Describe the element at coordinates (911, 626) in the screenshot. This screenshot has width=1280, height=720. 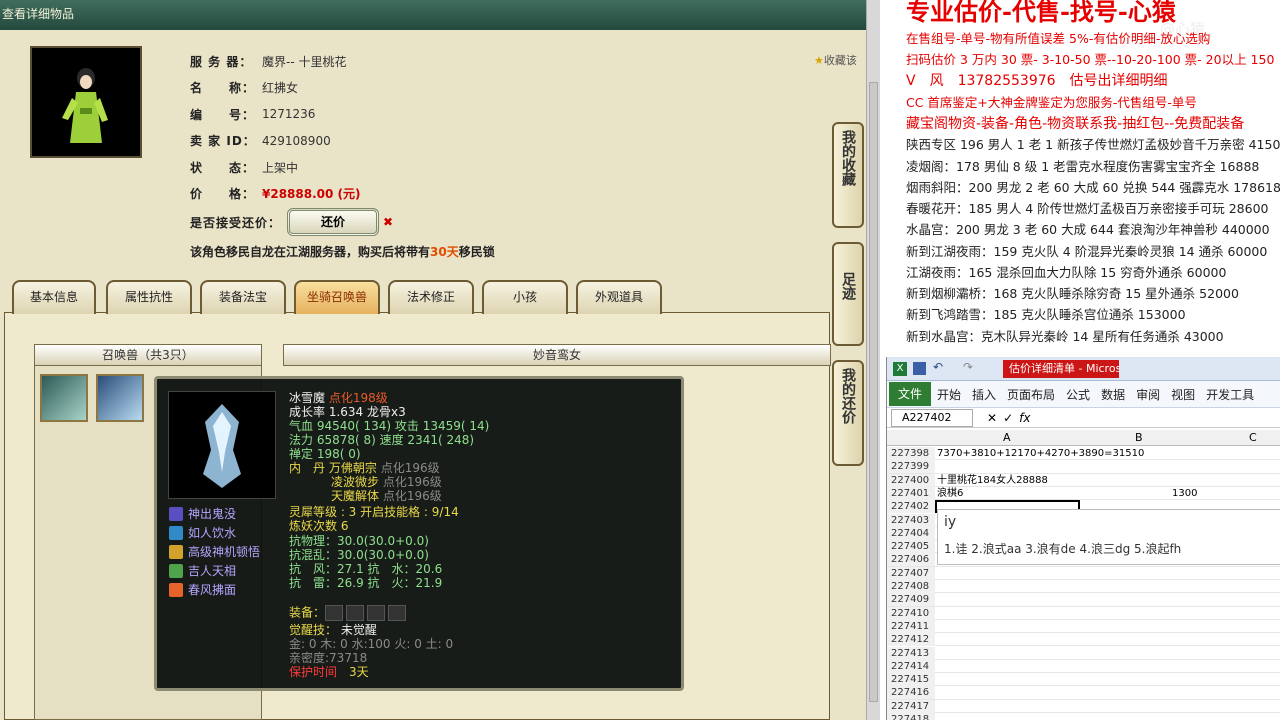
I see `row-number: 227411` at that location.